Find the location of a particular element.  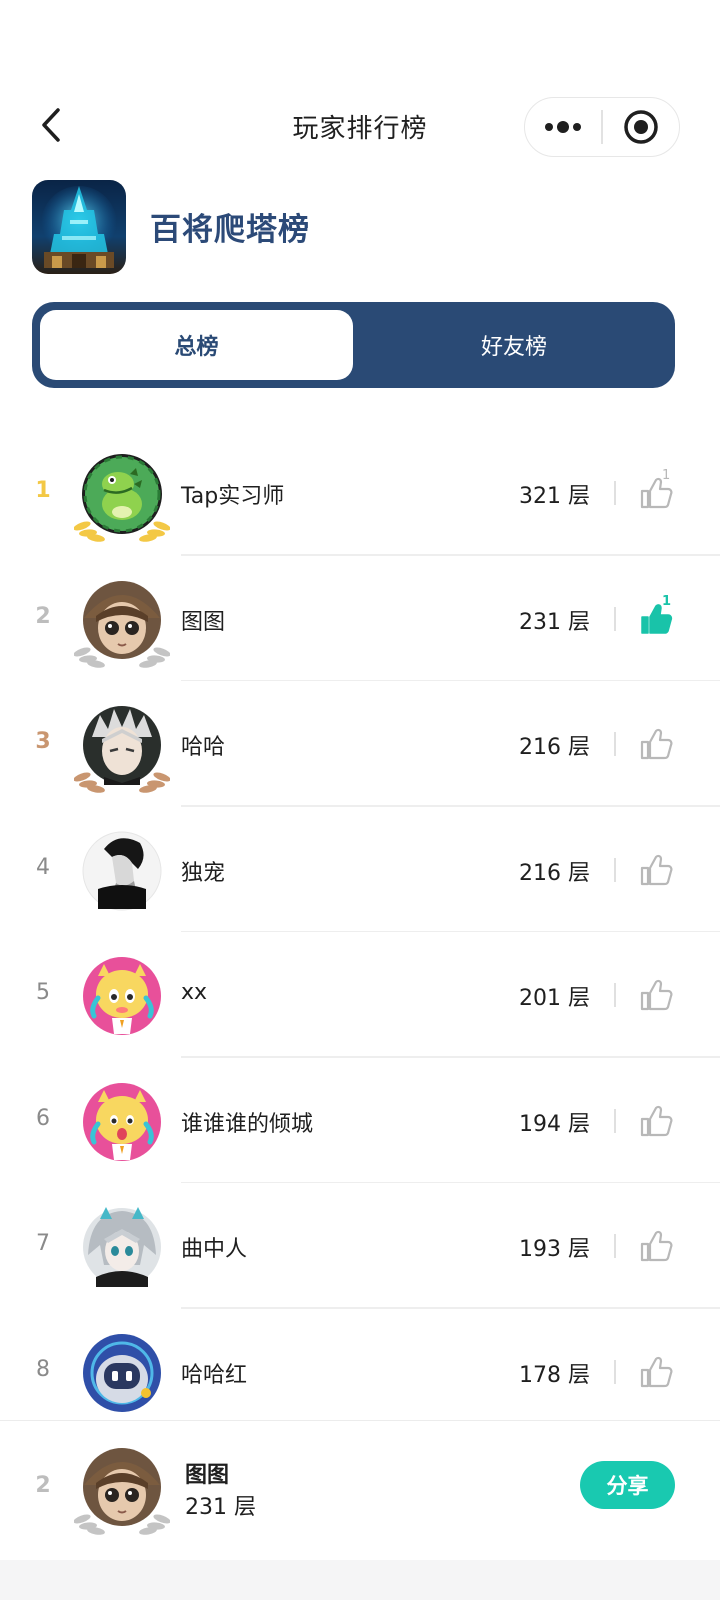

rank-number: 5 is located at coordinates (43, 992).